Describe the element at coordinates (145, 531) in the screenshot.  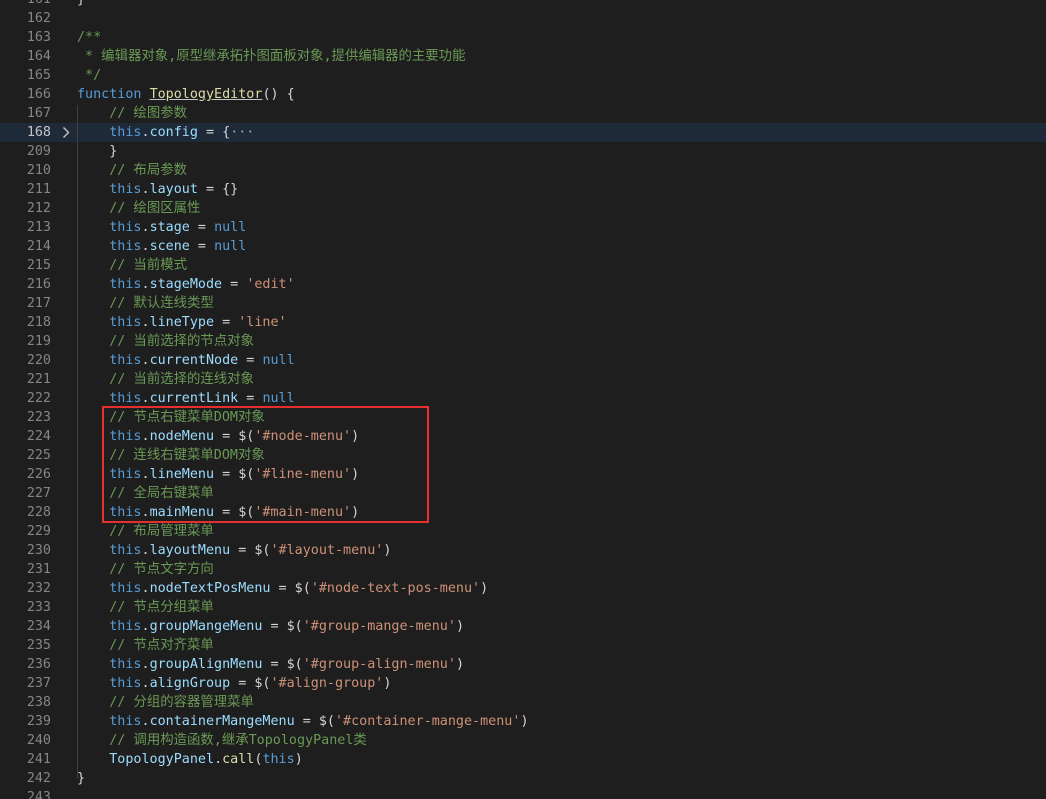
I see `line-code: // 布局管理菜单` at that location.